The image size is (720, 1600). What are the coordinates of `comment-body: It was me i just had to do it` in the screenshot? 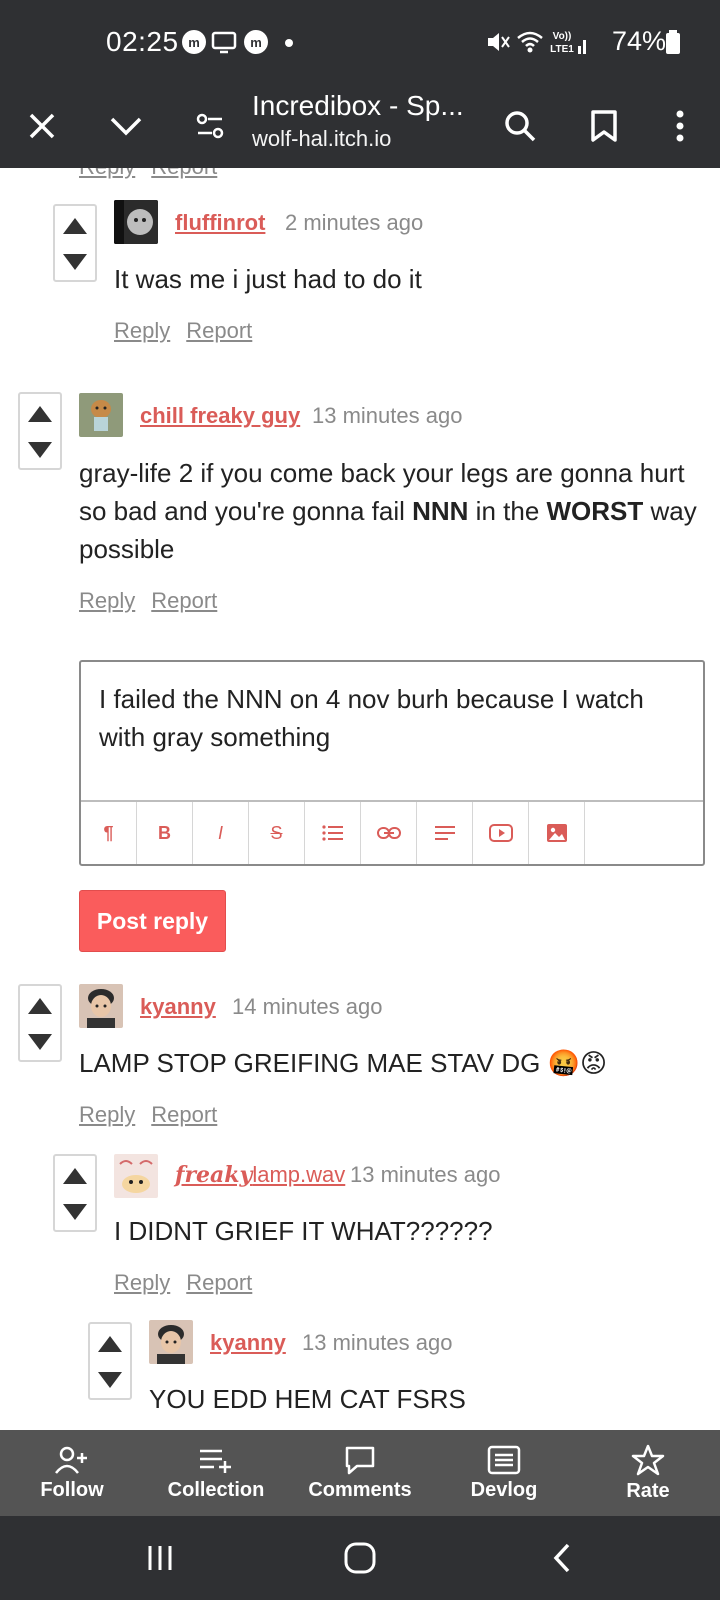 It's located at (268, 279).